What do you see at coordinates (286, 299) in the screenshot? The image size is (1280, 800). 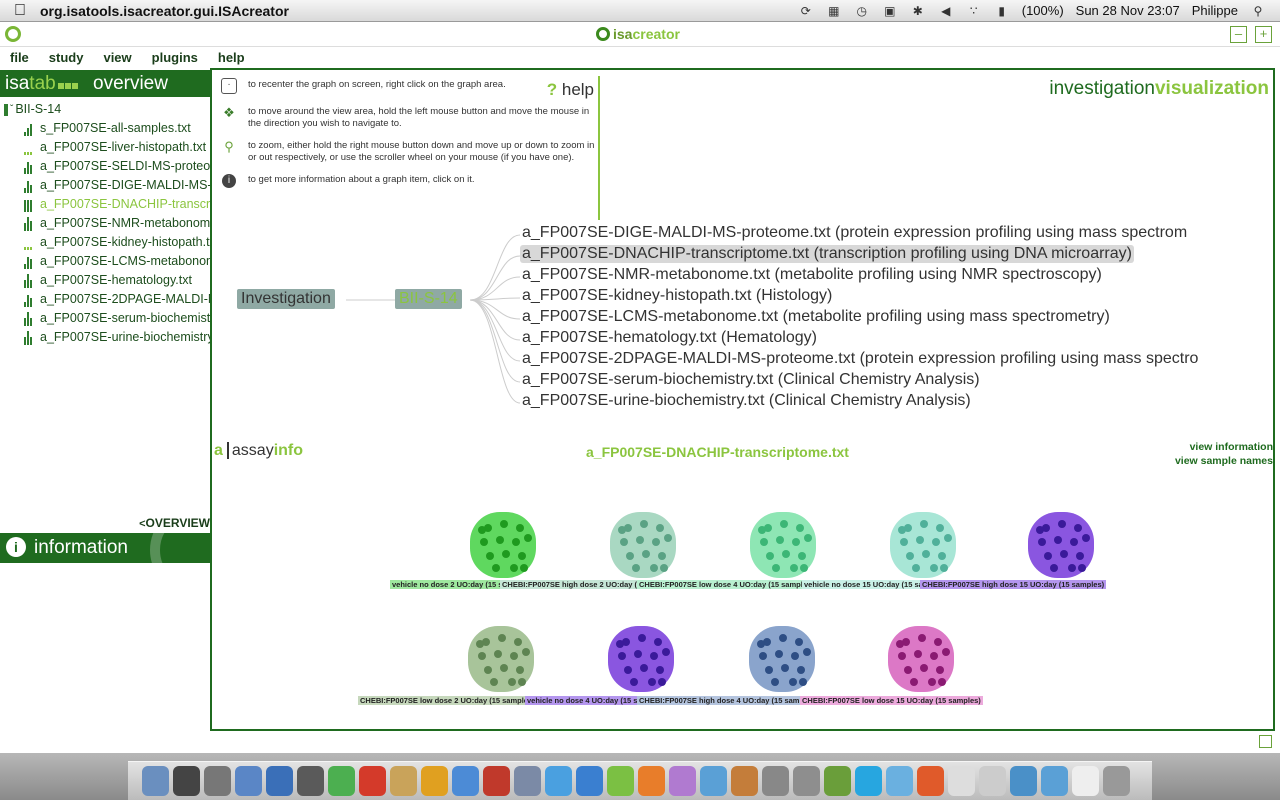 I see `graph-node-investigation: Investigation` at bounding box center [286, 299].